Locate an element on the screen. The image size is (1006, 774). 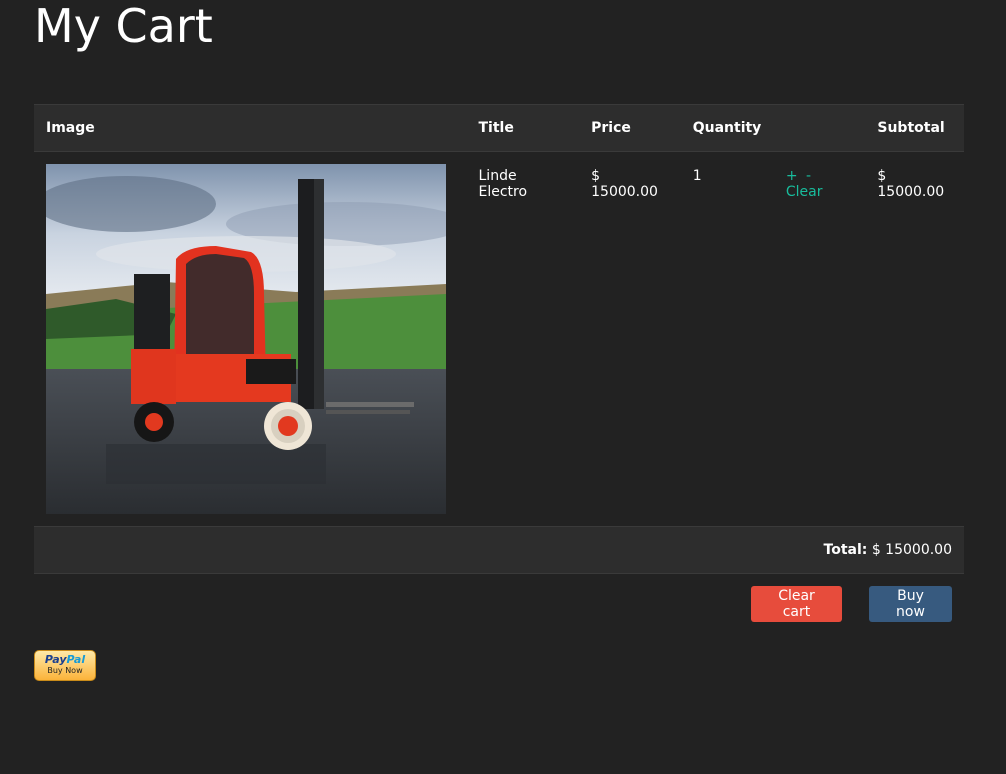
table-header-row: Image Title Price Quantity Subtotal is located at coordinates (499, 128).